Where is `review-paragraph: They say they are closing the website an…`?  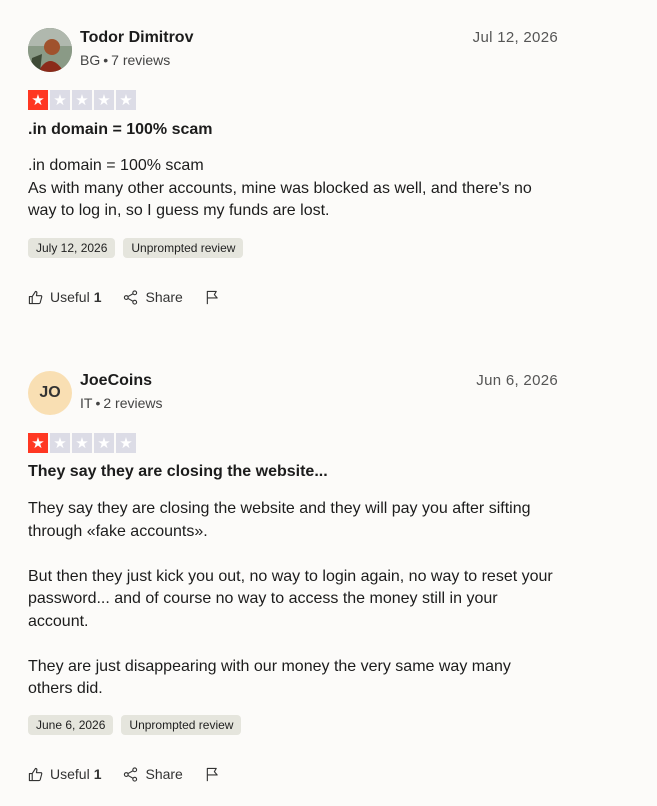
review-paragraph: They say they are closing the website an… is located at coordinates (279, 520).